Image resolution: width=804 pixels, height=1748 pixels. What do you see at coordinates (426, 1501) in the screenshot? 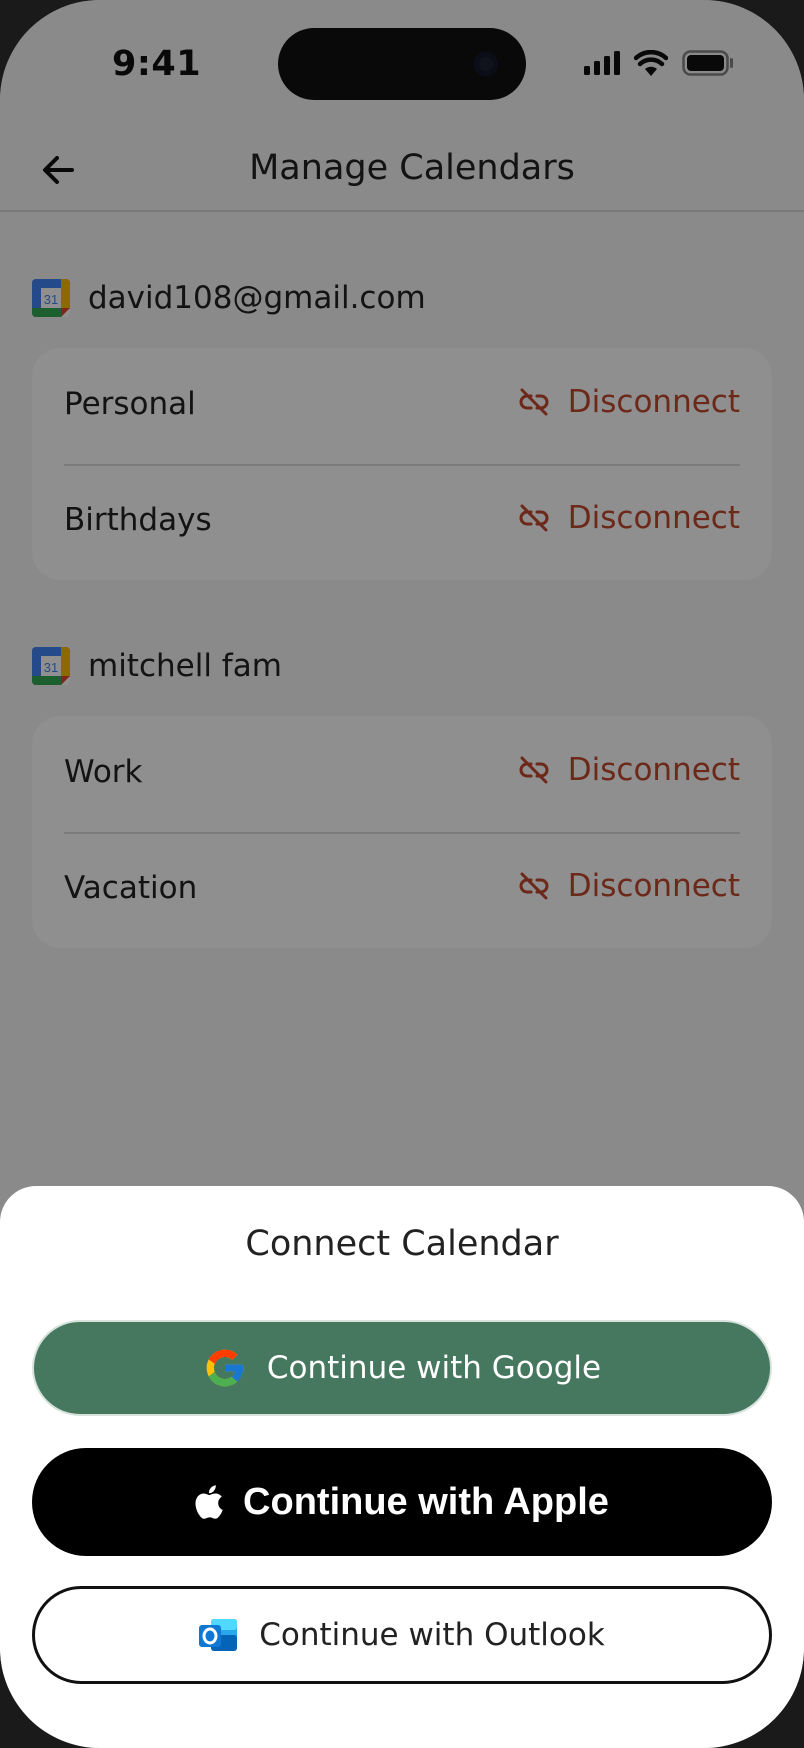
I see `apple-button-label: Continue with Apple` at bounding box center [426, 1501].